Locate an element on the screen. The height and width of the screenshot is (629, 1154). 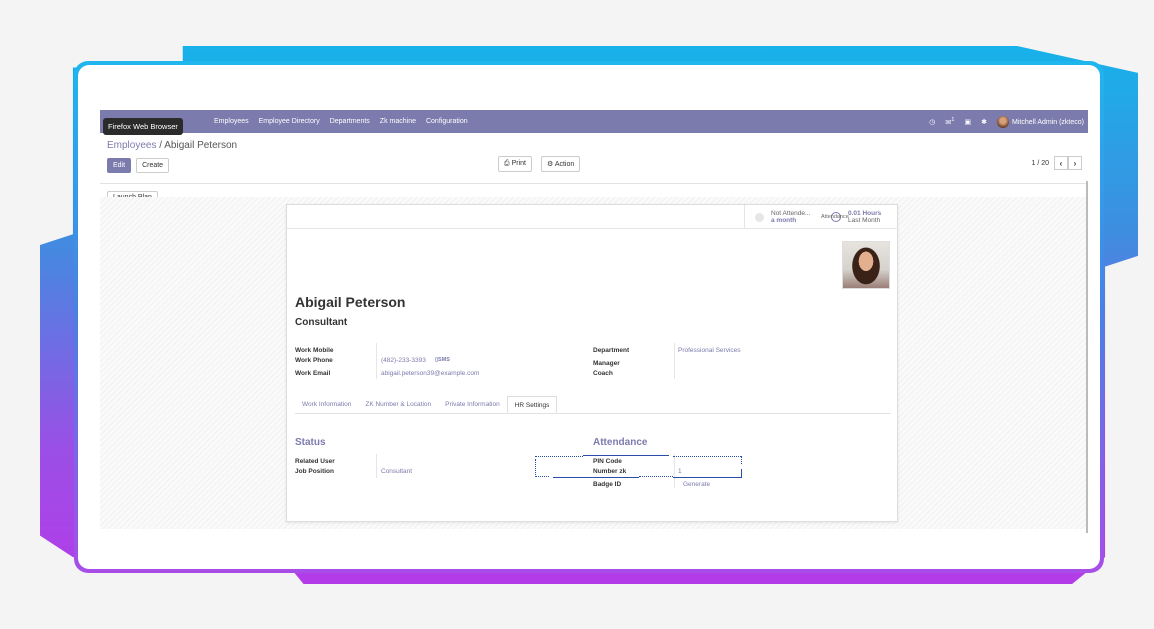
badge-id-label: Badge ID is located at coordinates (607, 484).